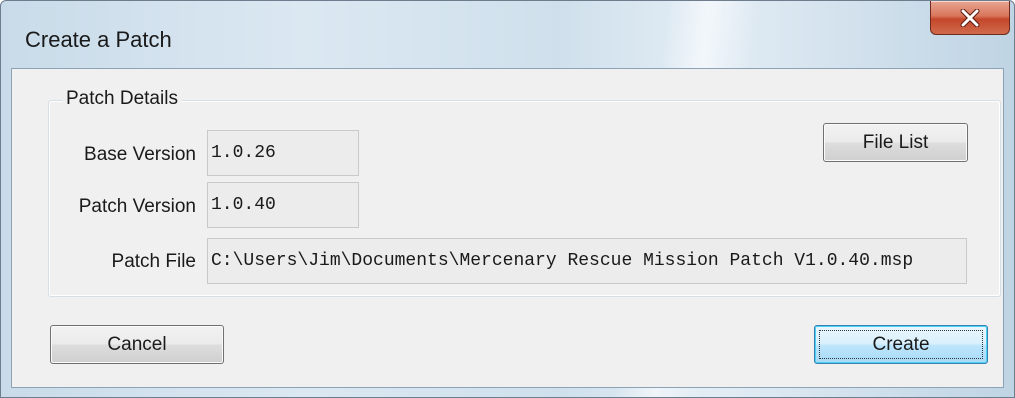 This screenshot has height=398, width=1015. I want to click on create-button-label: Create, so click(901, 344).